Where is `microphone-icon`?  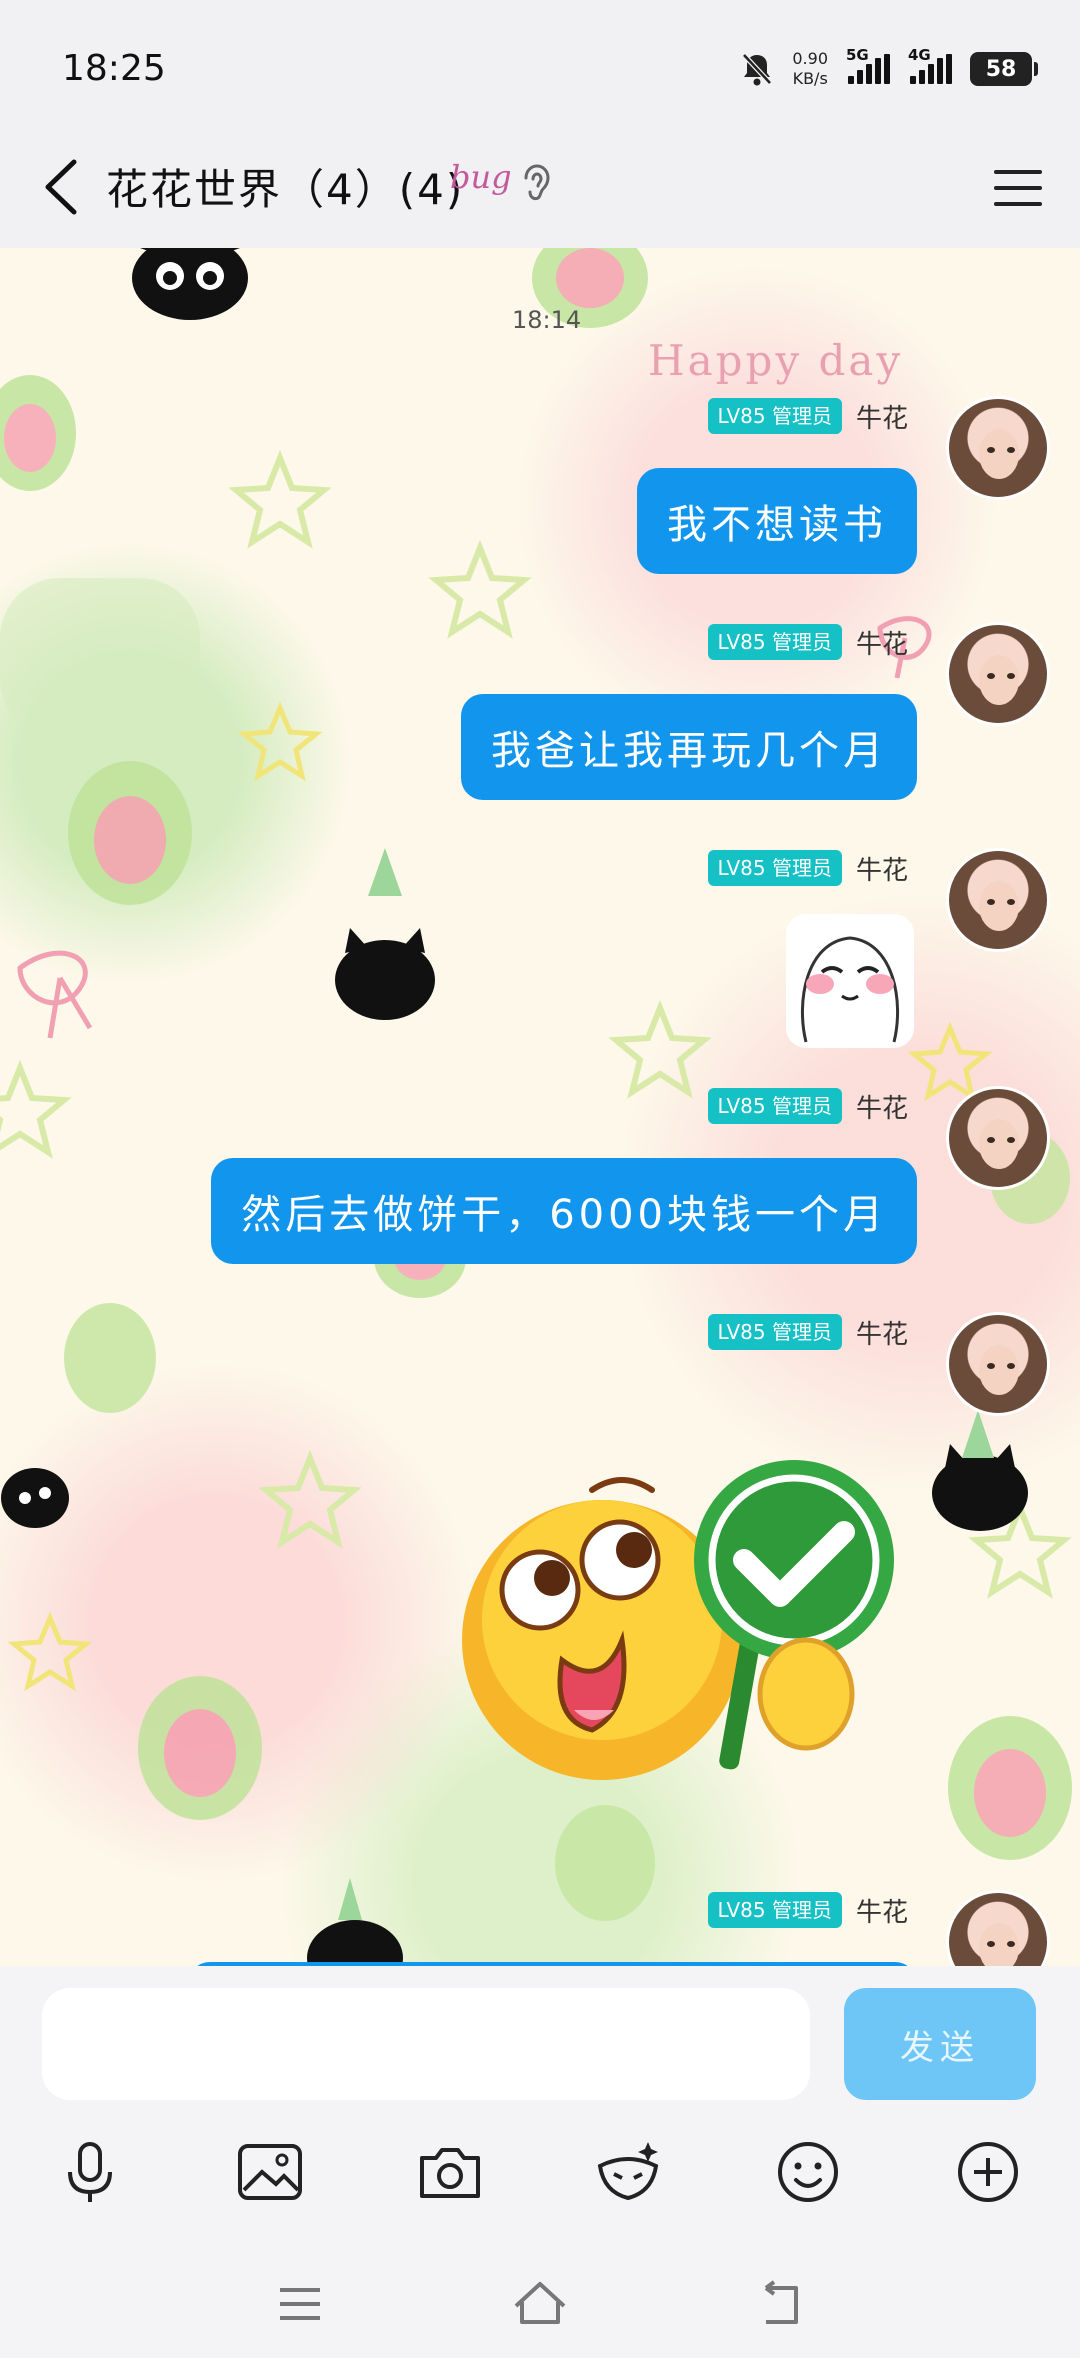
microphone-icon is located at coordinates (90, 2172).